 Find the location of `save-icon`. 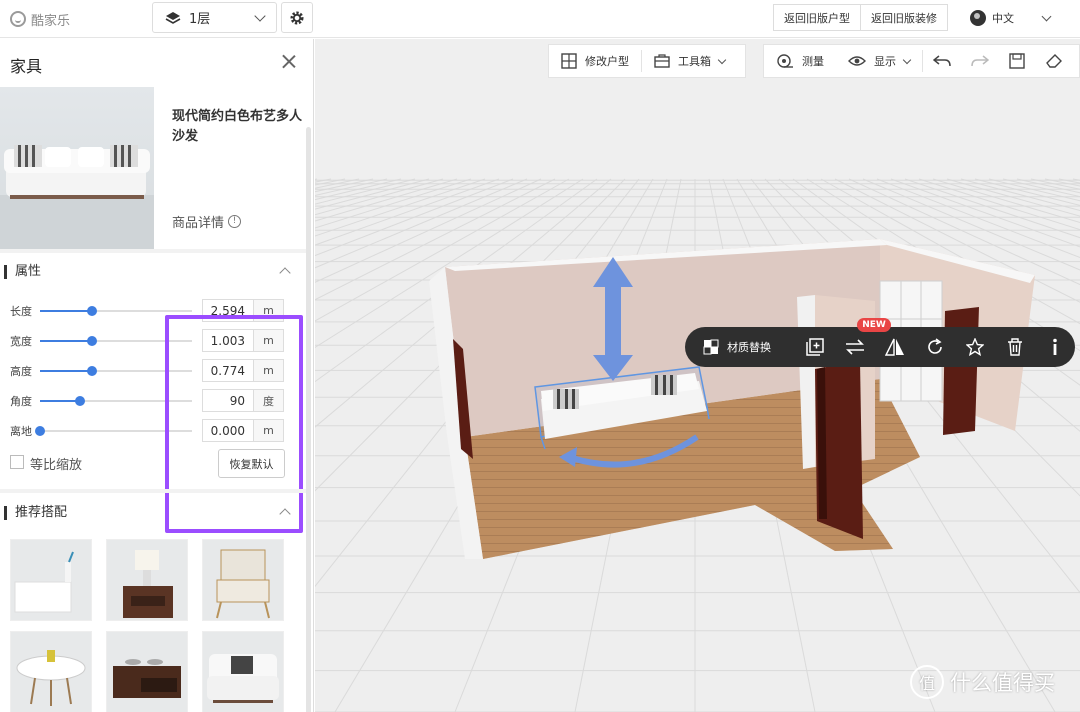

save-icon is located at coordinates (1017, 61).